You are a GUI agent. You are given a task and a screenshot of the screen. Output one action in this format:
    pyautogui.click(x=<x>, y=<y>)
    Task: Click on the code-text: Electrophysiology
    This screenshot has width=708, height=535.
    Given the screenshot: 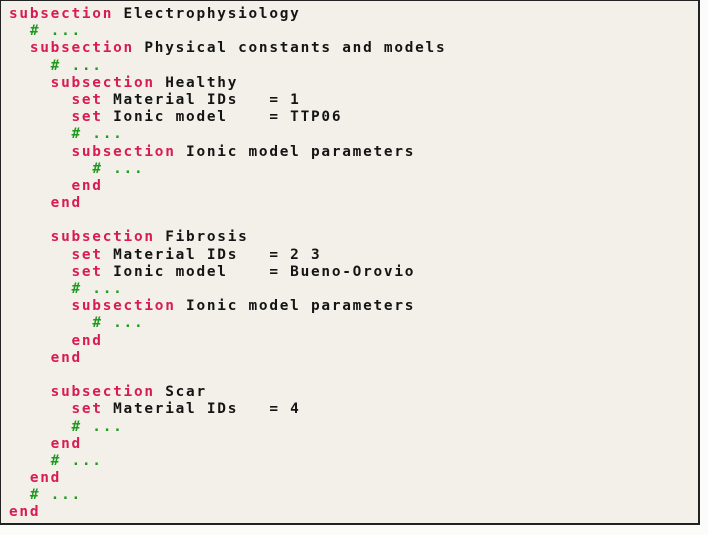 What is the action you would take?
    pyautogui.click(x=207, y=14)
    